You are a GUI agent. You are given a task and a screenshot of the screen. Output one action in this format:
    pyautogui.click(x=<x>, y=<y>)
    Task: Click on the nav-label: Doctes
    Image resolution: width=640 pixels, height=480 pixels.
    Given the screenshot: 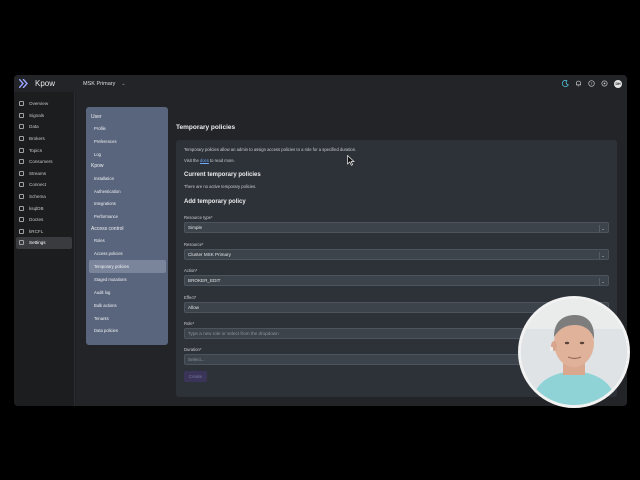 What is the action you would take?
    pyautogui.click(x=36, y=220)
    